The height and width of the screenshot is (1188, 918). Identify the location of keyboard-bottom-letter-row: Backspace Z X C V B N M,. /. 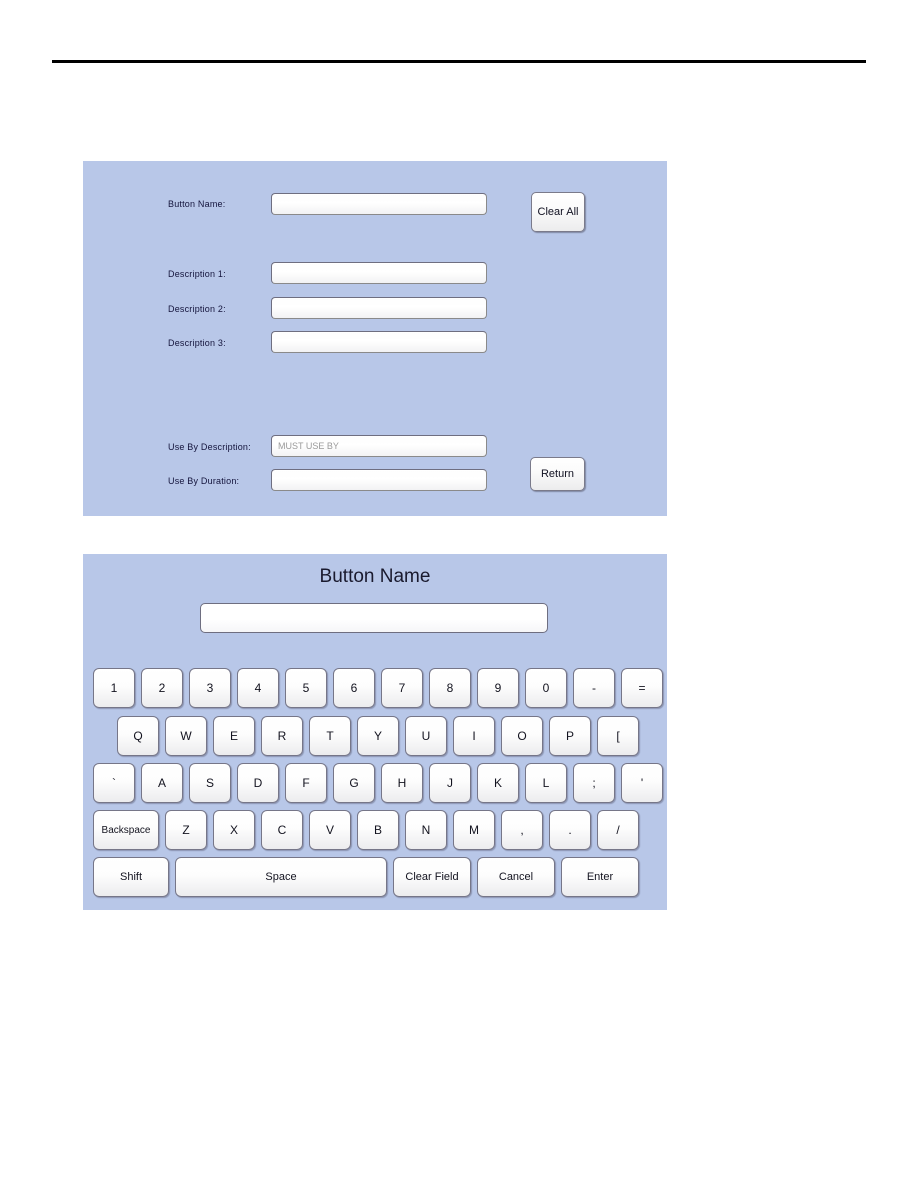
(366, 830).